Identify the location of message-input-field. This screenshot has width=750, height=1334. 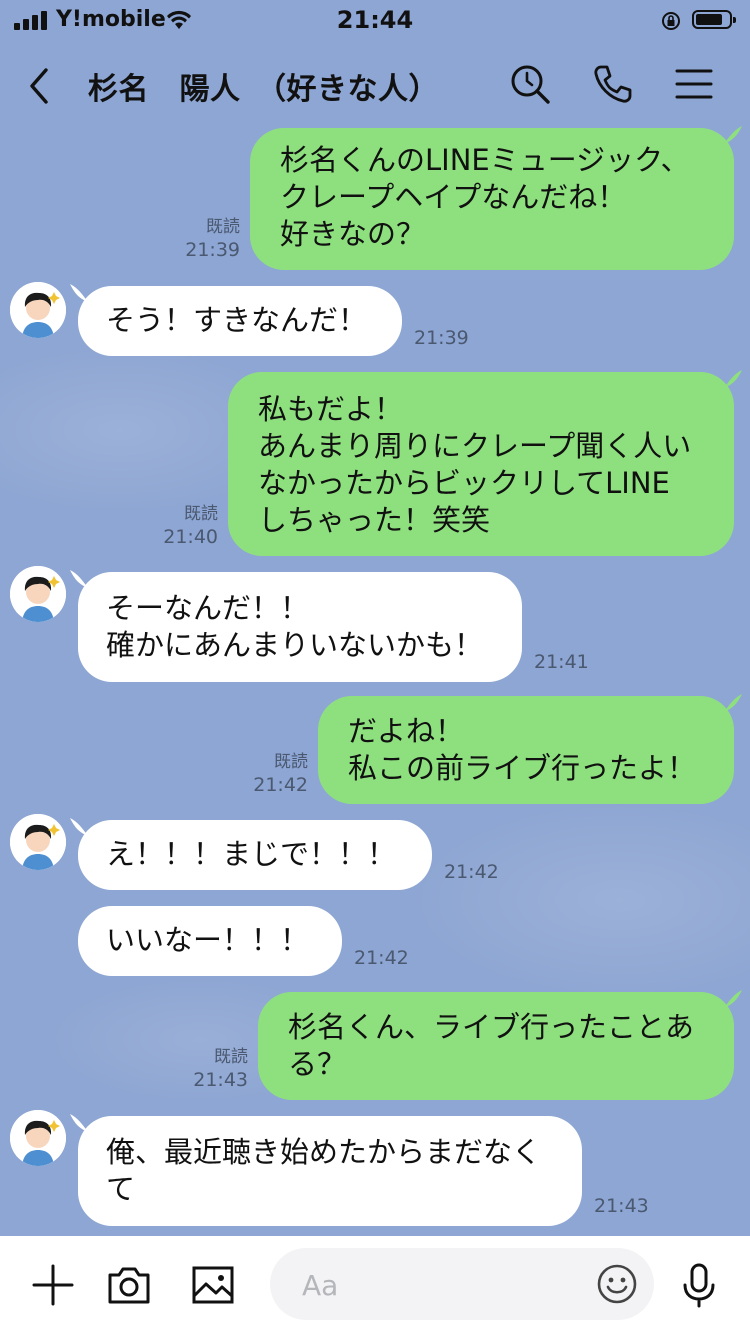
(462, 1284).